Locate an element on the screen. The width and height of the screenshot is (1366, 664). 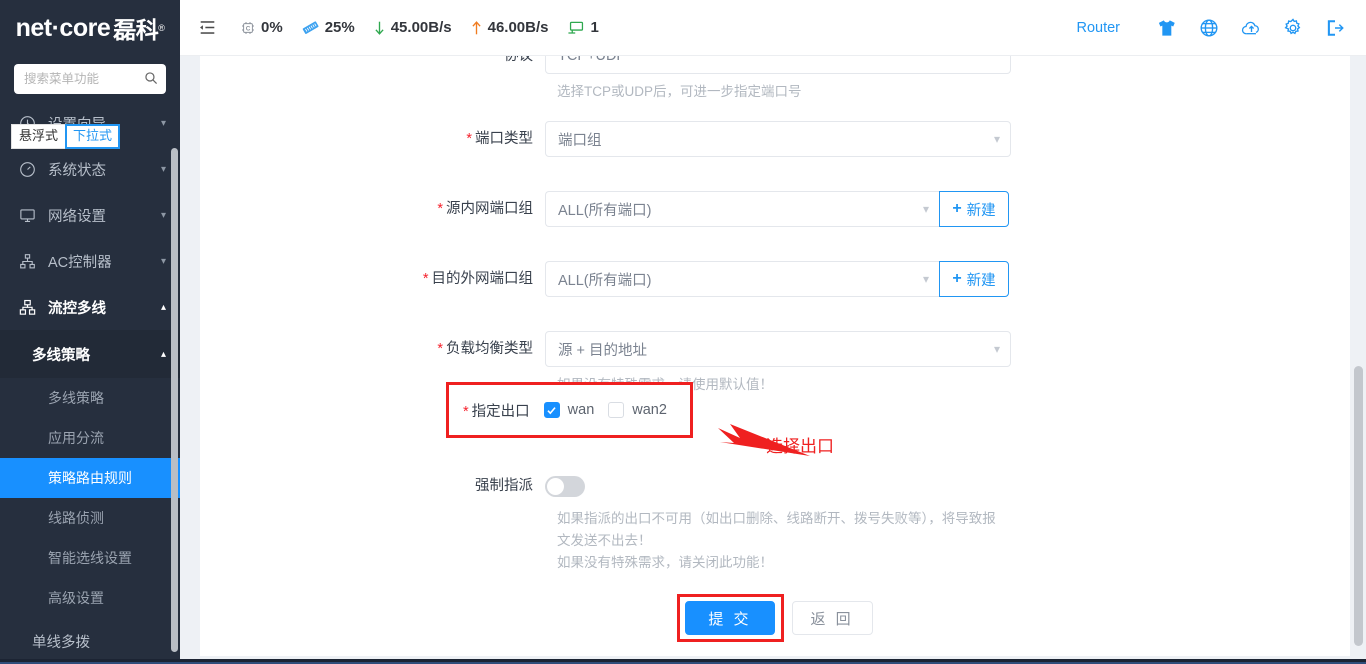
menu-mode-tabs: 悬浮式 下拉式 is located at coordinates (66, 136).